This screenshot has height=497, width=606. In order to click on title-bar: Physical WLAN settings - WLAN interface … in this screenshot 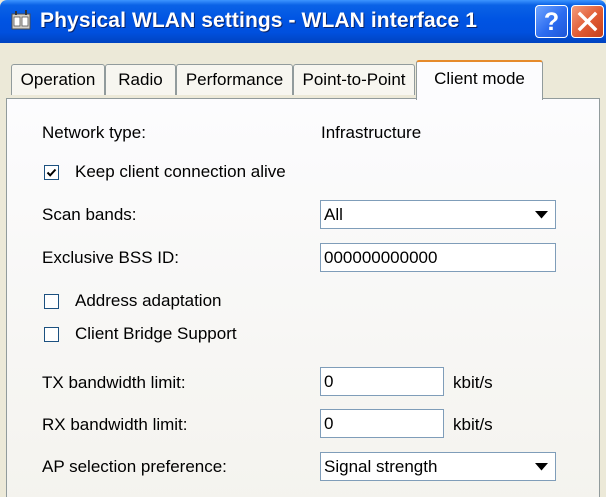, I will do `click(303, 21)`.